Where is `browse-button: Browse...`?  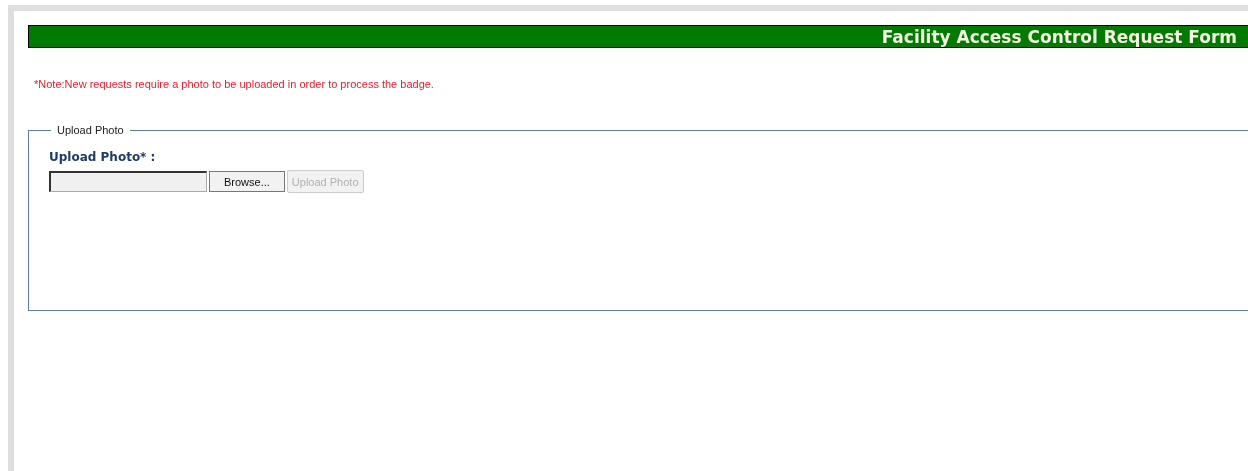
browse-button: Browse... is located at coordinates (247, 181).